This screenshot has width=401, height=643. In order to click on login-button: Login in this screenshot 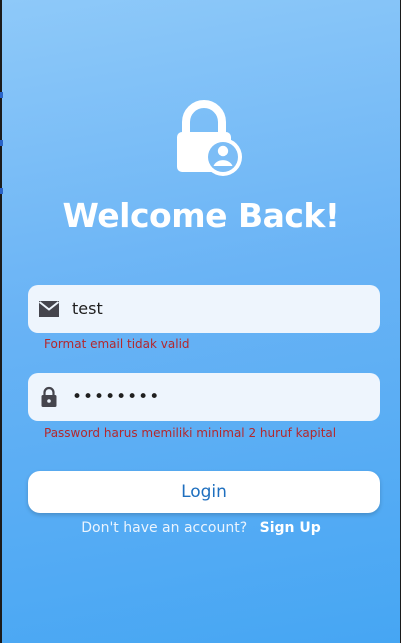, I will do `click(204, 492)`.